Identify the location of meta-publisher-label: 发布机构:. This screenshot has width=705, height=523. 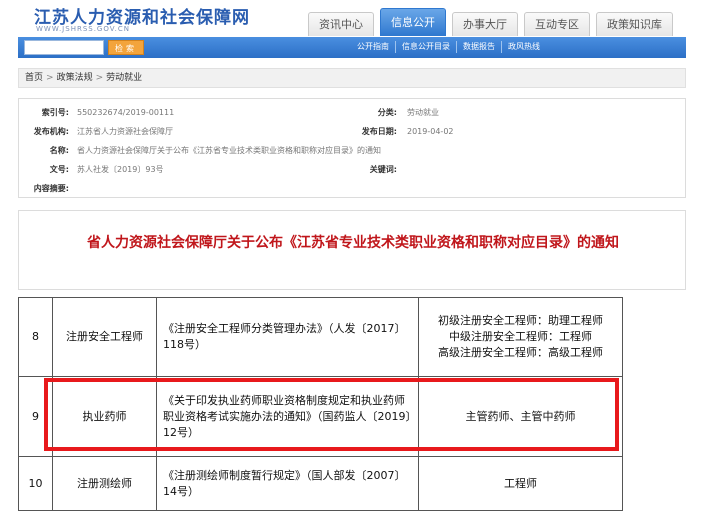
(51, 131).